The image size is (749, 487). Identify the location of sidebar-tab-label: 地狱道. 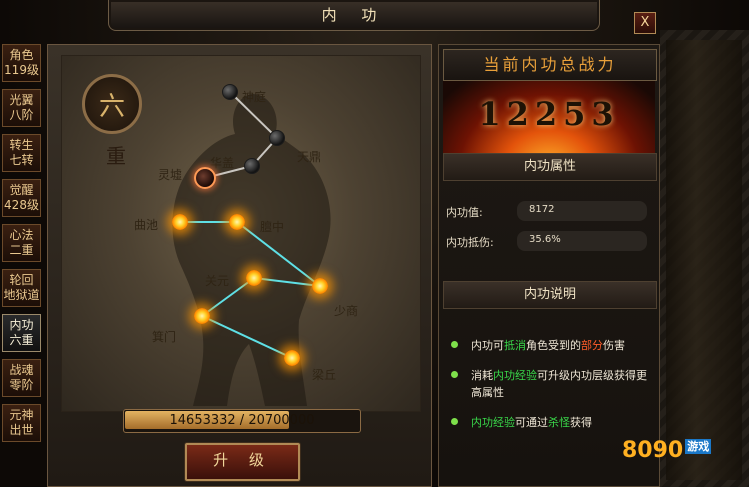
(21, 295).